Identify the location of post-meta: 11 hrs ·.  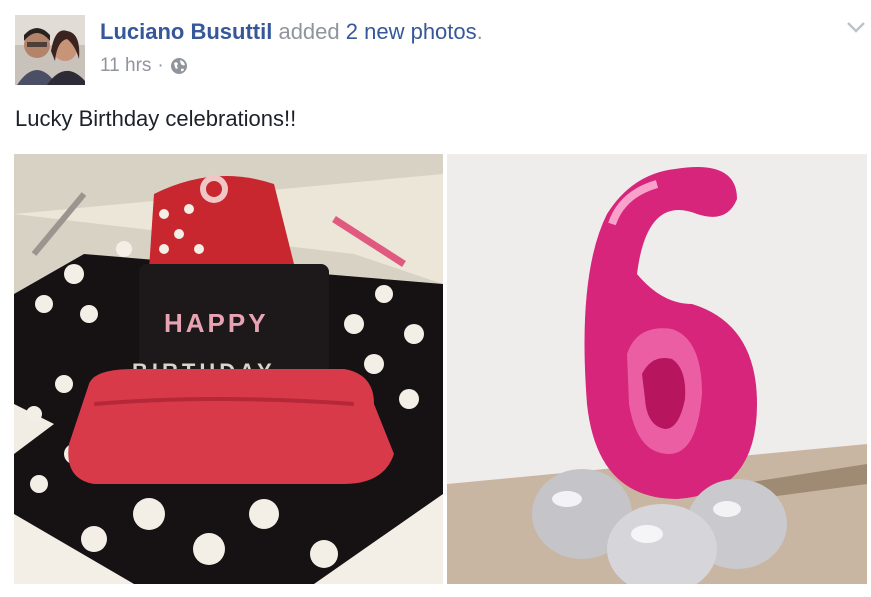
(144, 66).